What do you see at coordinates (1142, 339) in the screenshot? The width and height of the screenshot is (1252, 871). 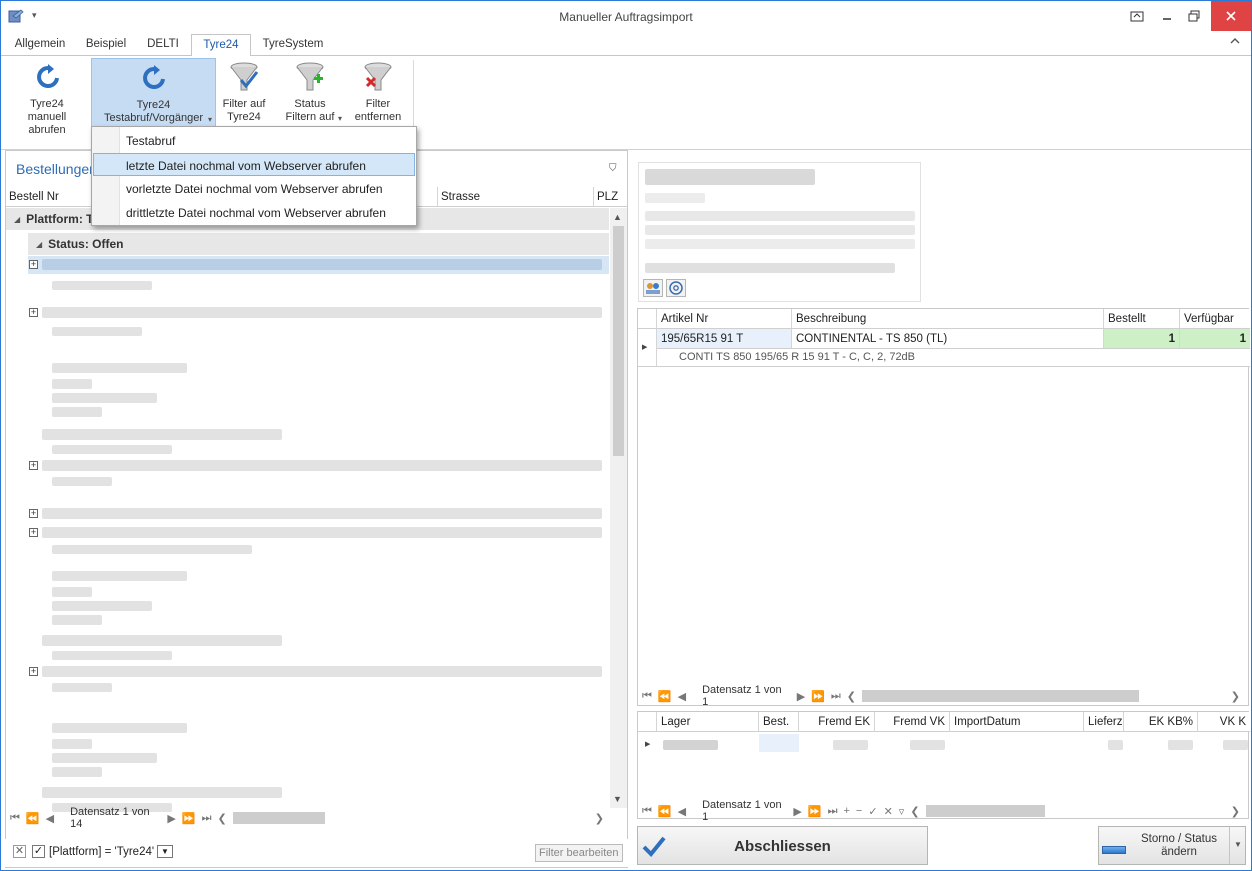 I see `article-ordered-cell: 1` at bounding box center [1142, 339].